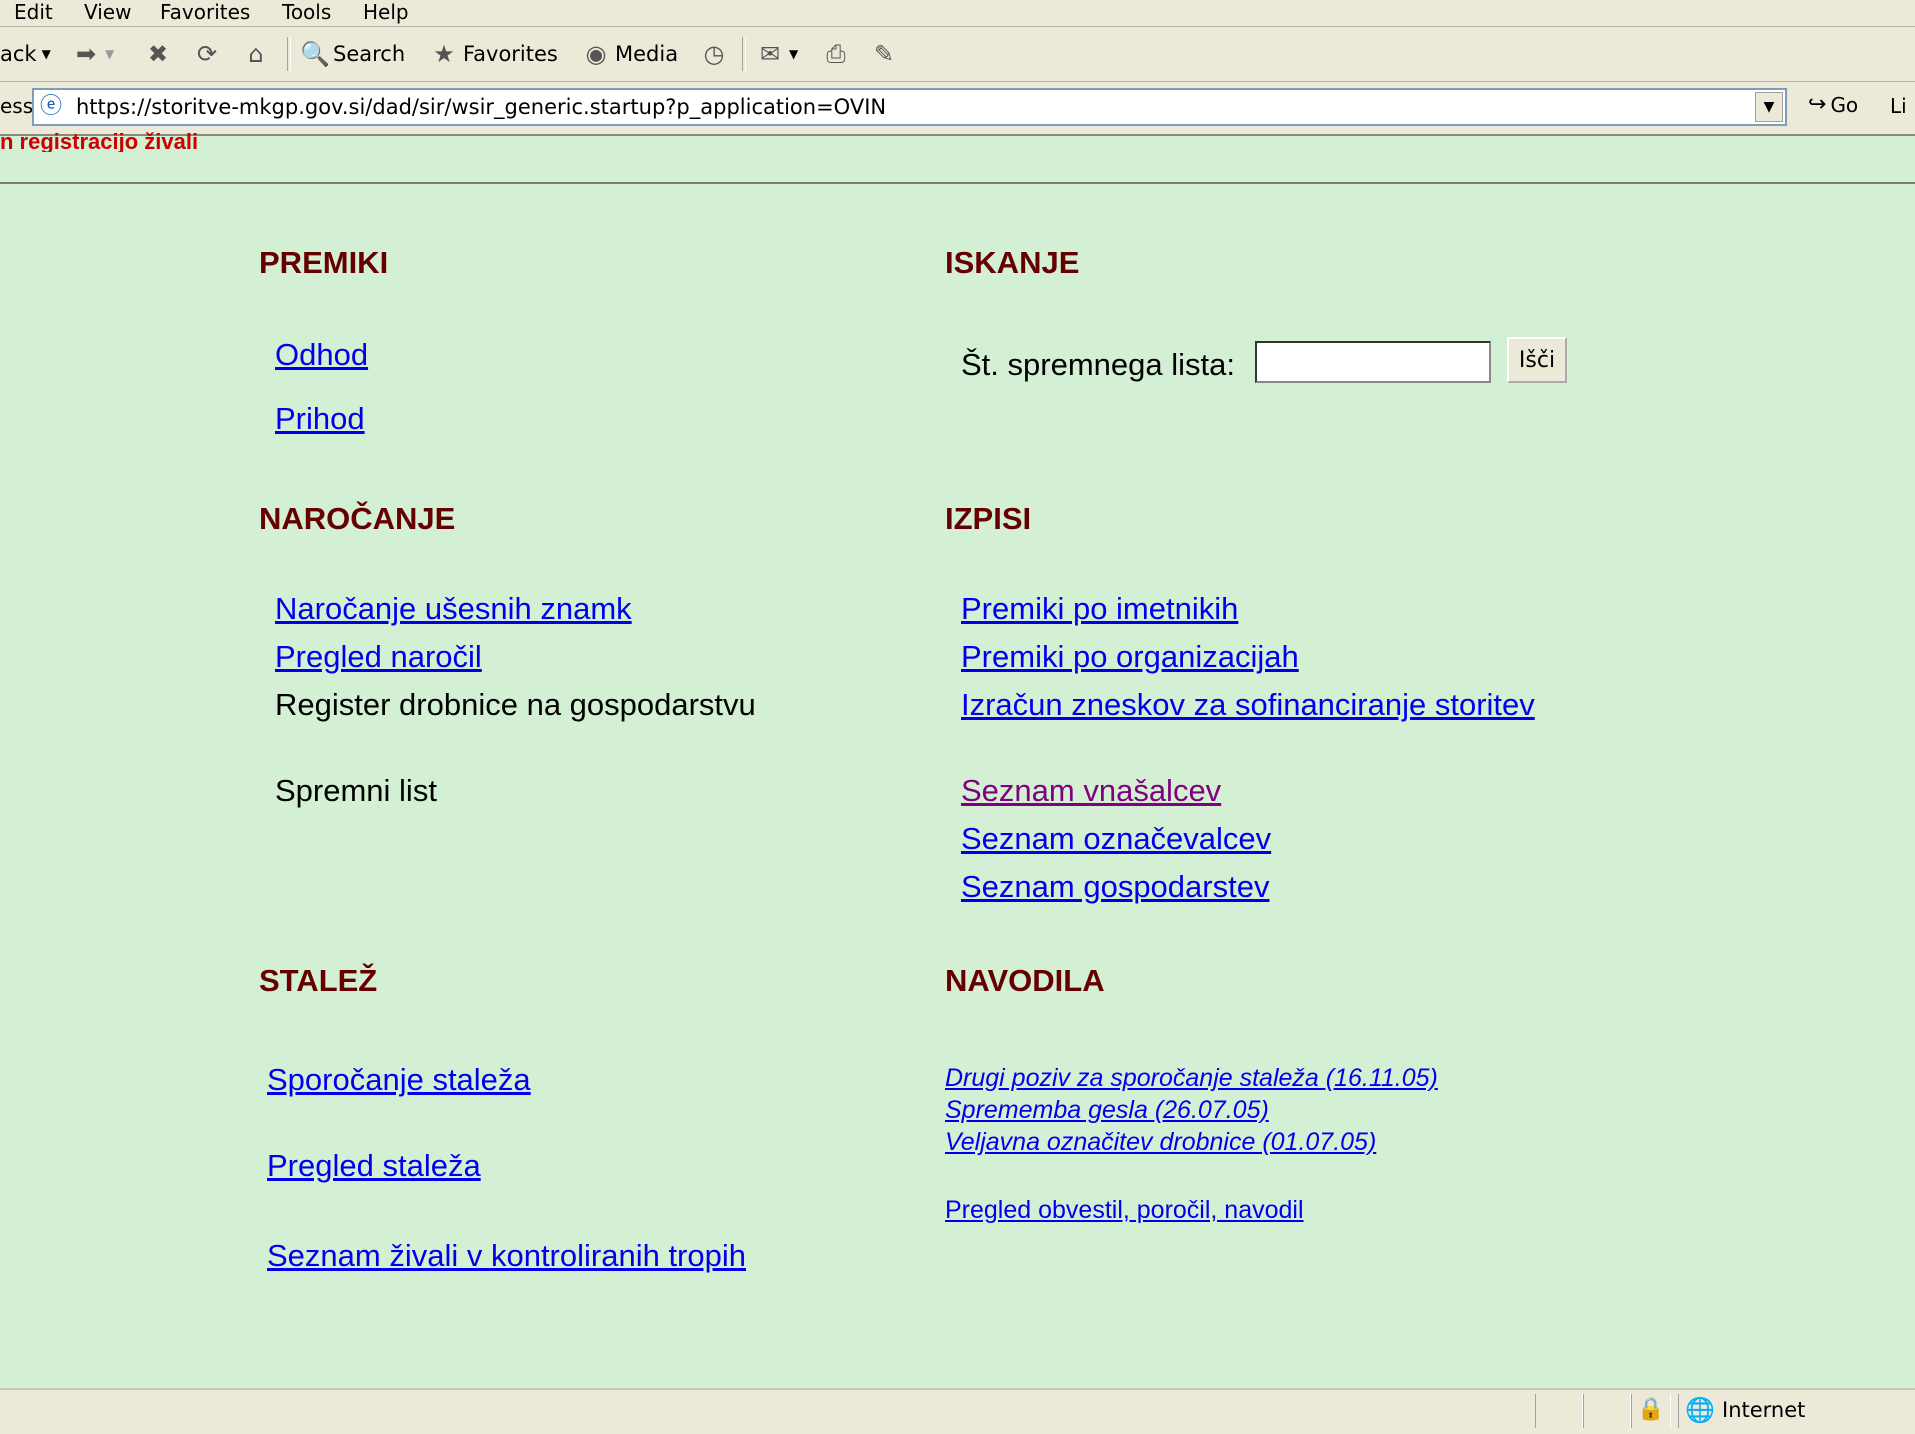 This screenshot has width=1915, height=1434. I want to click on history-icon: ◷, so click(714, 54).